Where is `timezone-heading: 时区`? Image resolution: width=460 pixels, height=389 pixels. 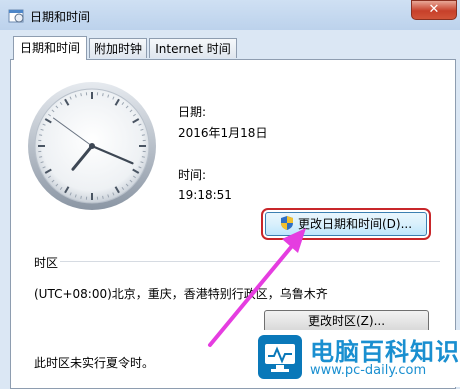 timezone-heading: 时区 is located at coordinates (46, 262).